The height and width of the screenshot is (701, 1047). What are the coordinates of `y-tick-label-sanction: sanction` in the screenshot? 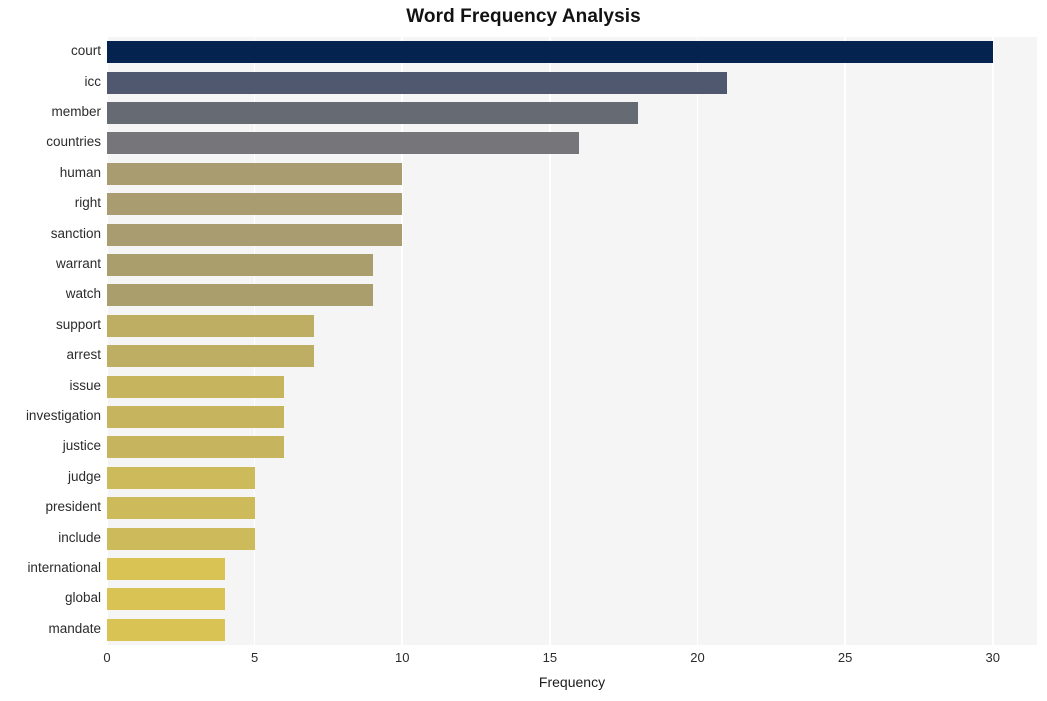 It's located at (75, 233).